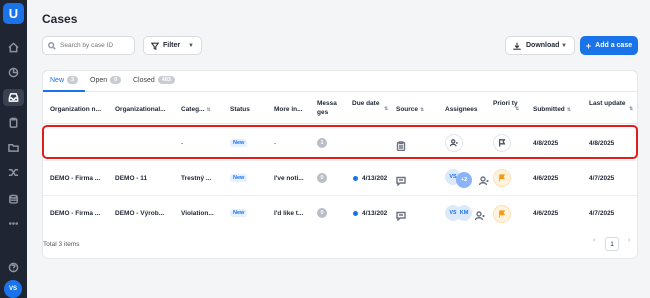 The height and width of the screenshot is (298, 650). Describe the element at coordinates (166, 80) in the screenshot. I see `tab-count: 483` at that location.